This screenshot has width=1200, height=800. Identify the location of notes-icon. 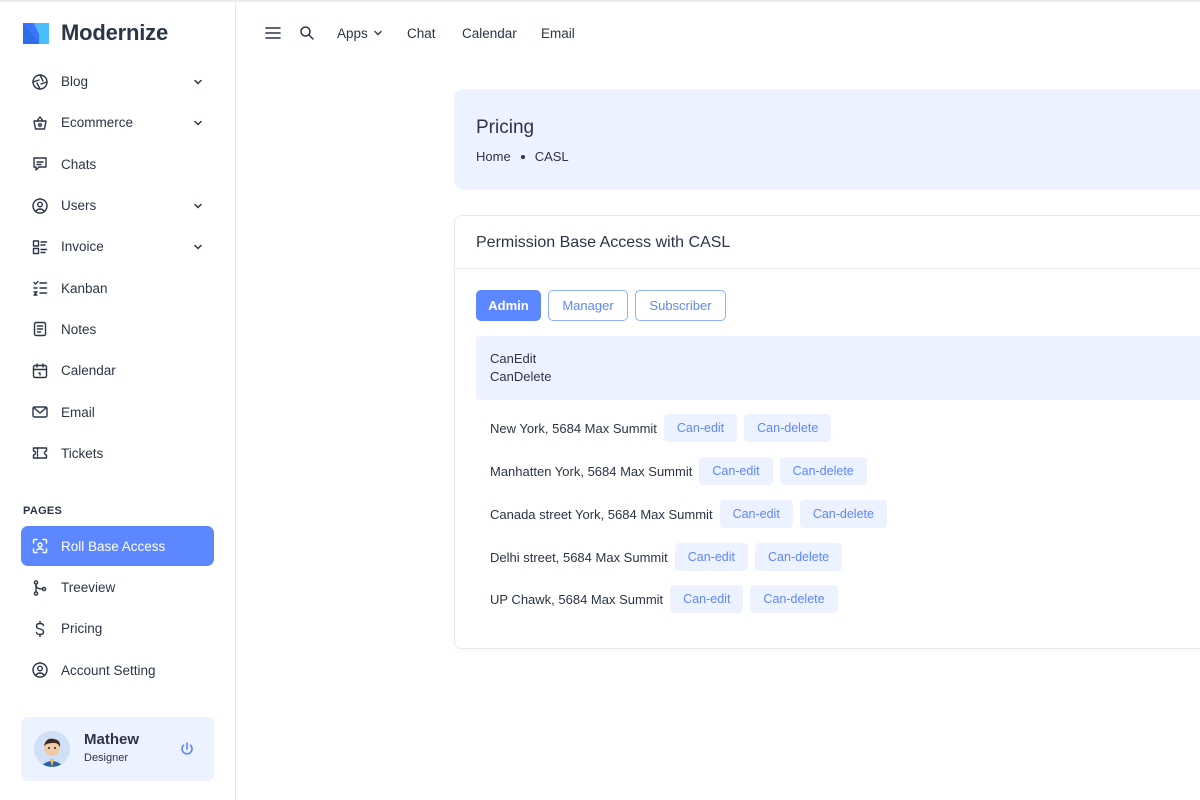
(40, 329).